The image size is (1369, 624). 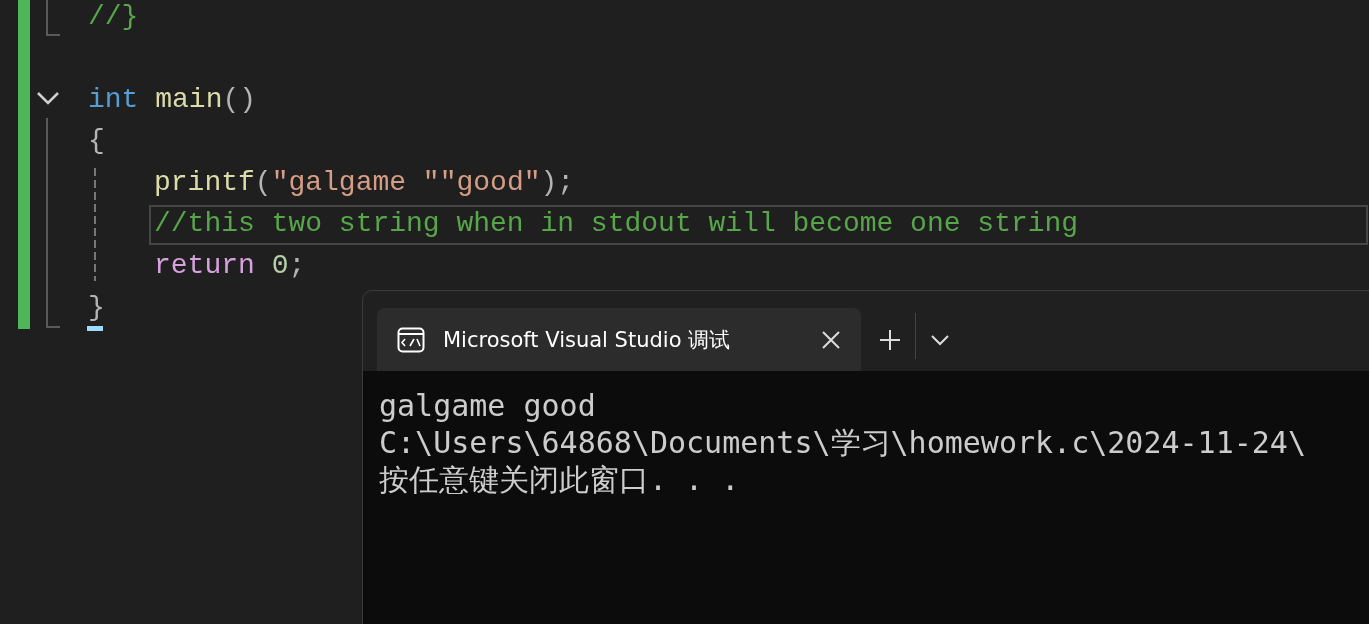 I want to click on chevron-icon, so click(x=48, y=98).